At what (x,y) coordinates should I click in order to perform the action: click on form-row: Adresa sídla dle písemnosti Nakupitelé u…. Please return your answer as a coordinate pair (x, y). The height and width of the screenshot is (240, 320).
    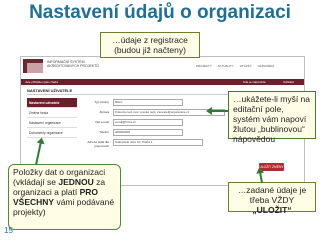
    Looking at the image, I should click on (158, 145).